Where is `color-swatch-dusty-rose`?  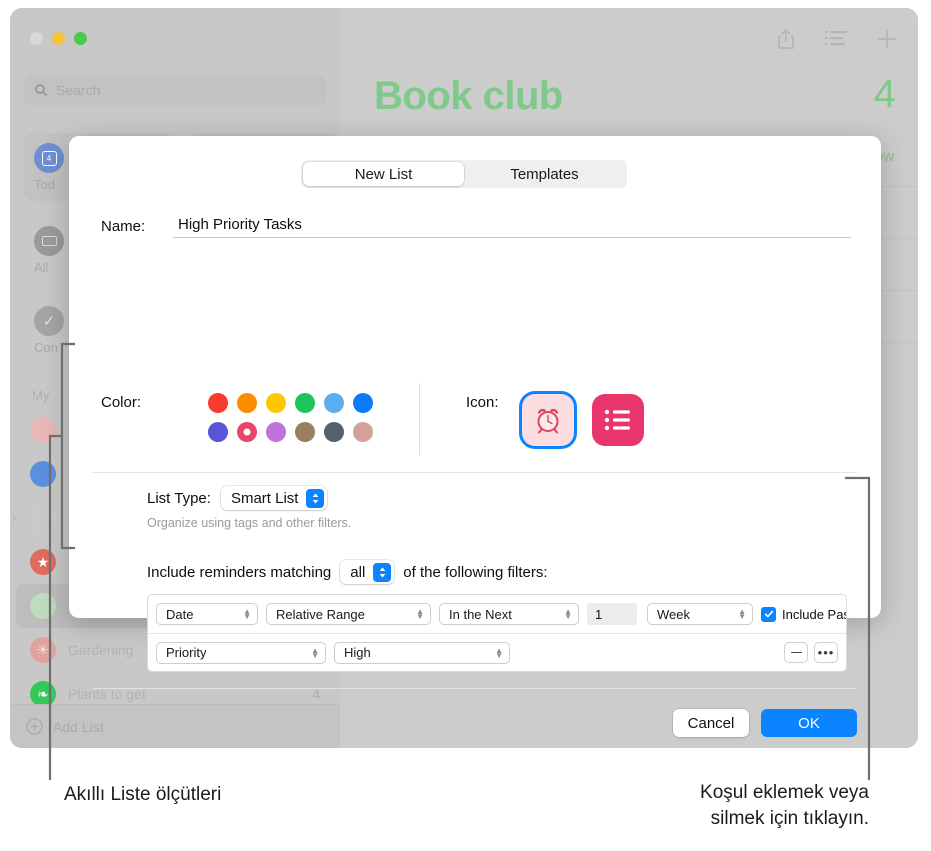 color-swatch-dusty-rose is located at coordinates (362, 431).